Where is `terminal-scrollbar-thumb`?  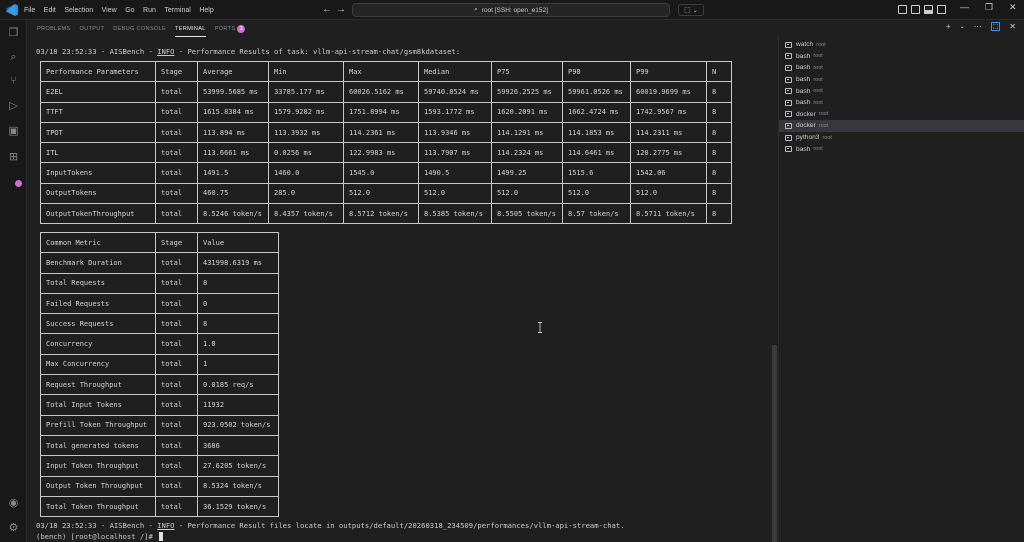
terminal-scrollbar-thumb is located at coordinates (774, 443).